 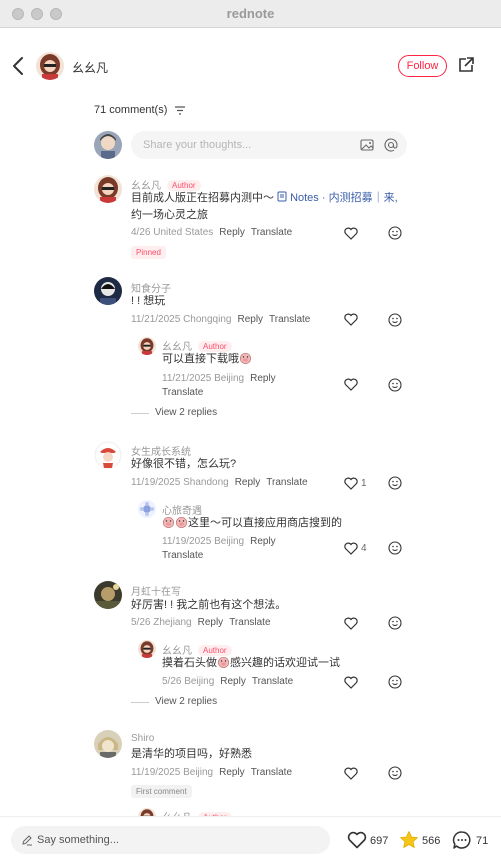 I want to click on collect-star-icon, so click(x=409, y=840).